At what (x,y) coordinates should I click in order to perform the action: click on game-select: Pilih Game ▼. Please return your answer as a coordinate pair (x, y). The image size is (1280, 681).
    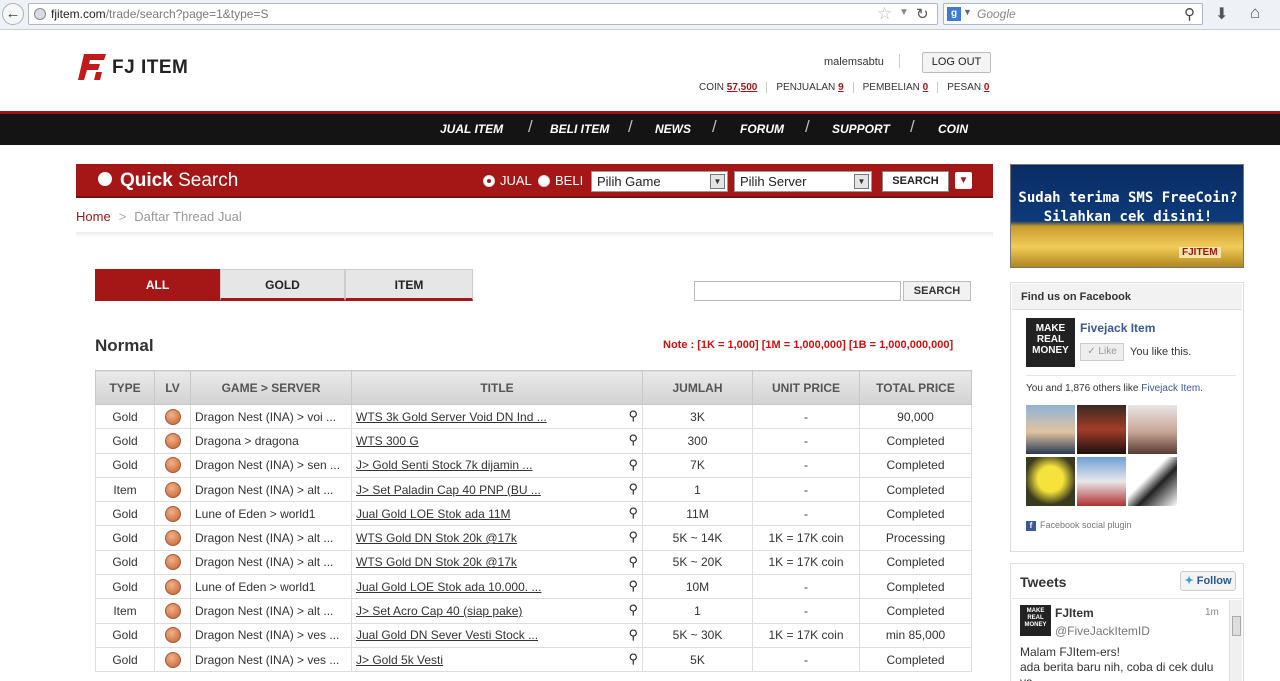
    Looking at the image, I should click on (659, 181).